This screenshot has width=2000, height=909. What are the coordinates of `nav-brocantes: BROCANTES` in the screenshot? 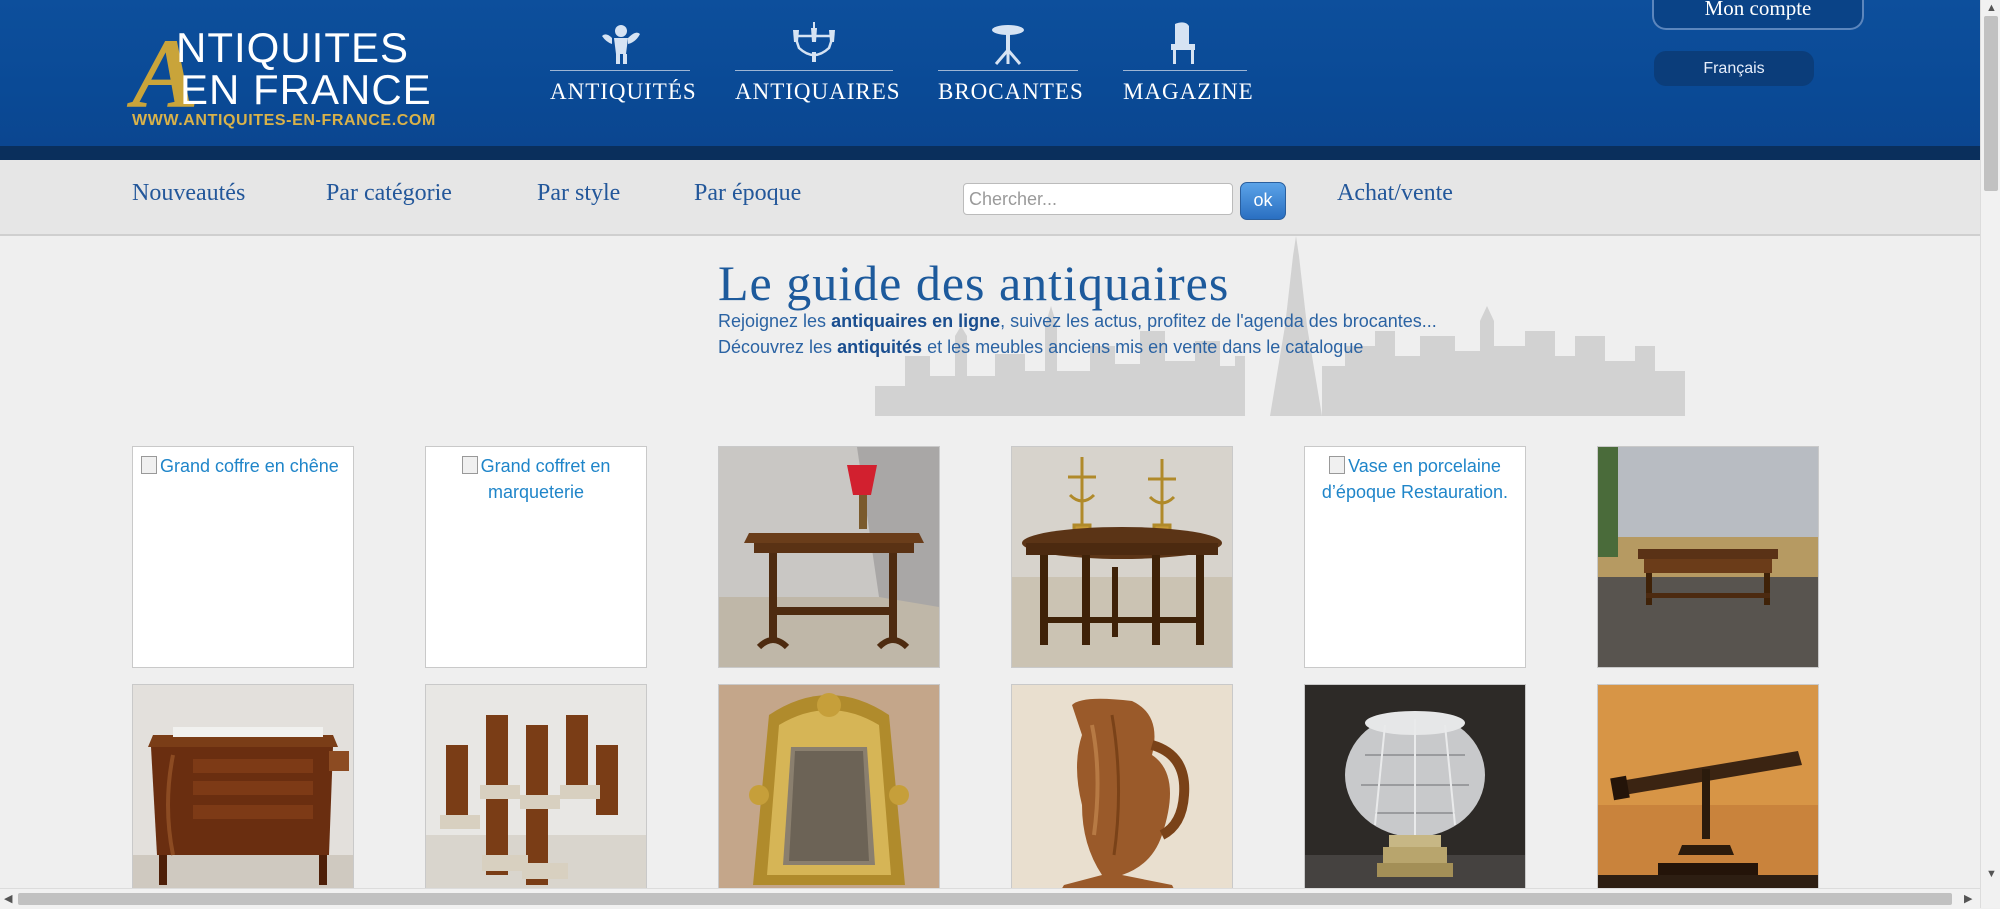 It's located at (1011, 67).